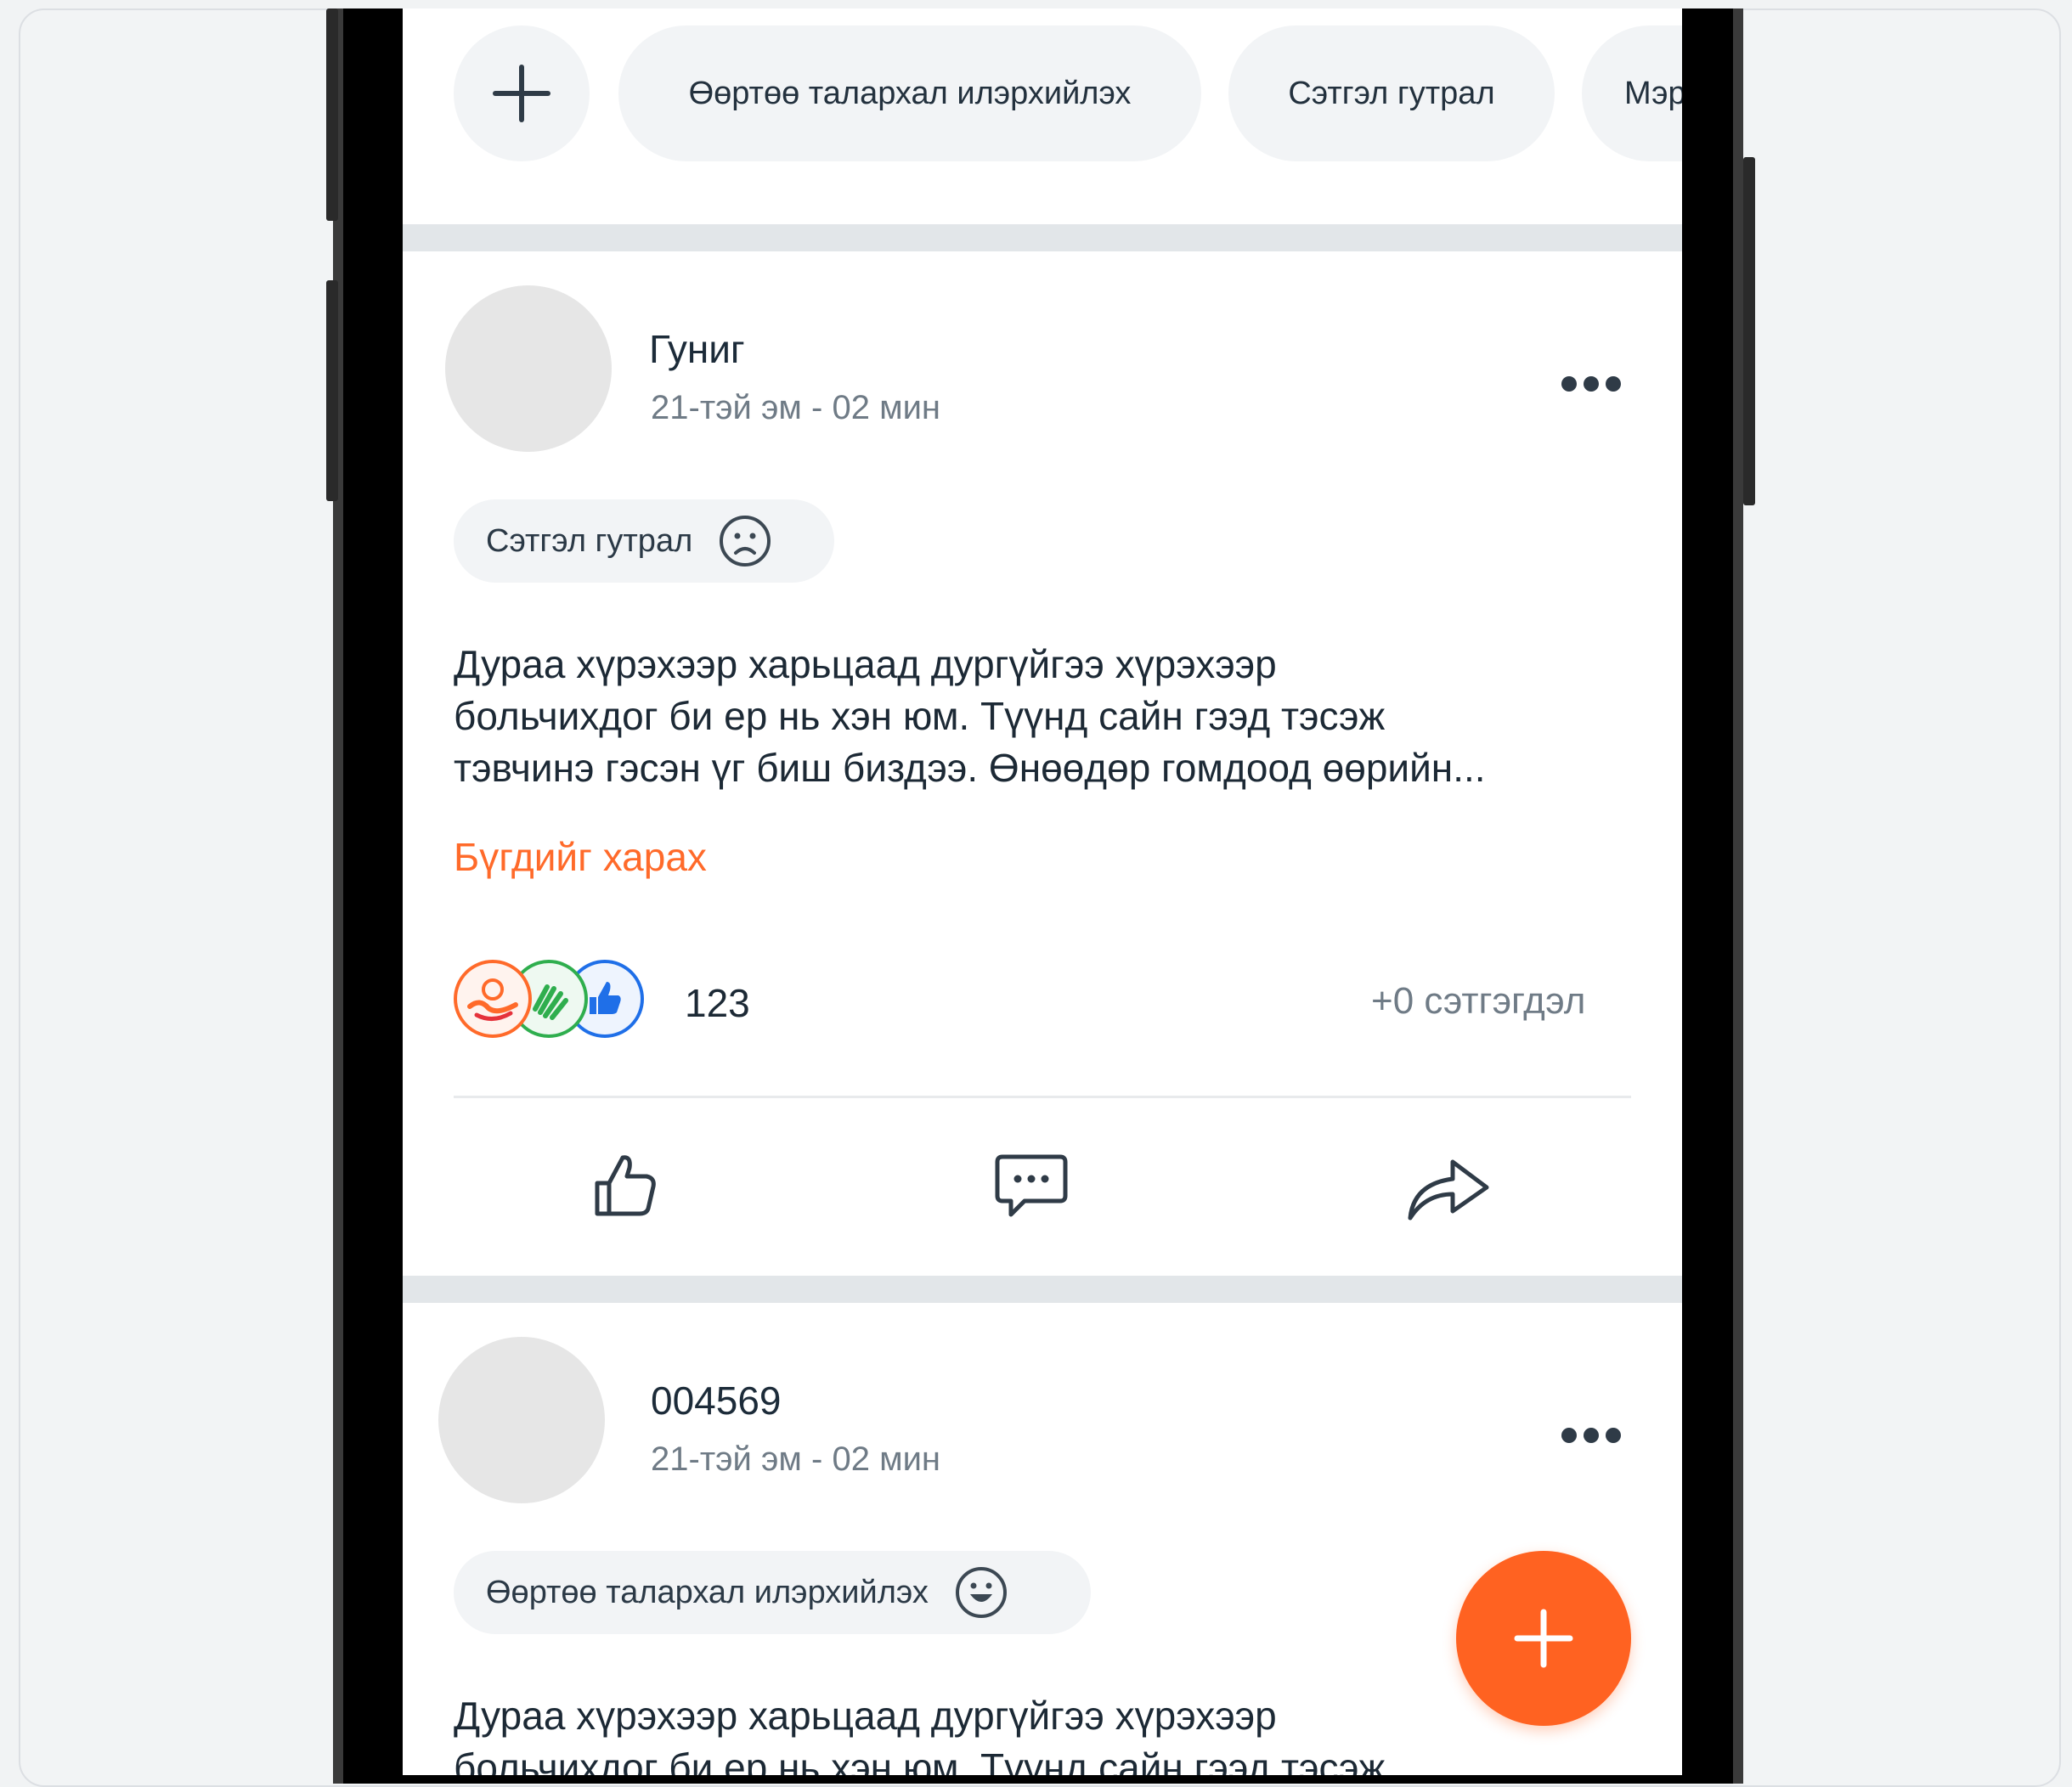  I want to click on emotion-chip: Өөртөө талархал илэрхийлэх, so click(909, 93).